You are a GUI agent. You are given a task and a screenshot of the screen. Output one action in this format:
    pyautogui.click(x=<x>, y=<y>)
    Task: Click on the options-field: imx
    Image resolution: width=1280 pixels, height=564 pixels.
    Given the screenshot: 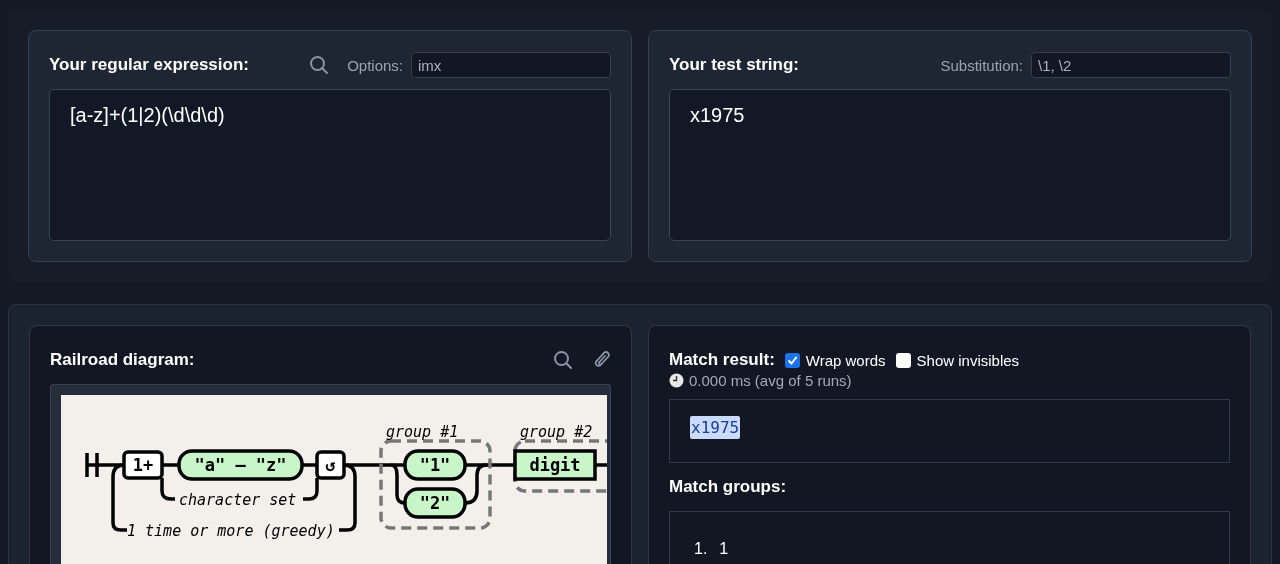 What is the action you would take?
    pyautogui.click(x=511, y=65)
    